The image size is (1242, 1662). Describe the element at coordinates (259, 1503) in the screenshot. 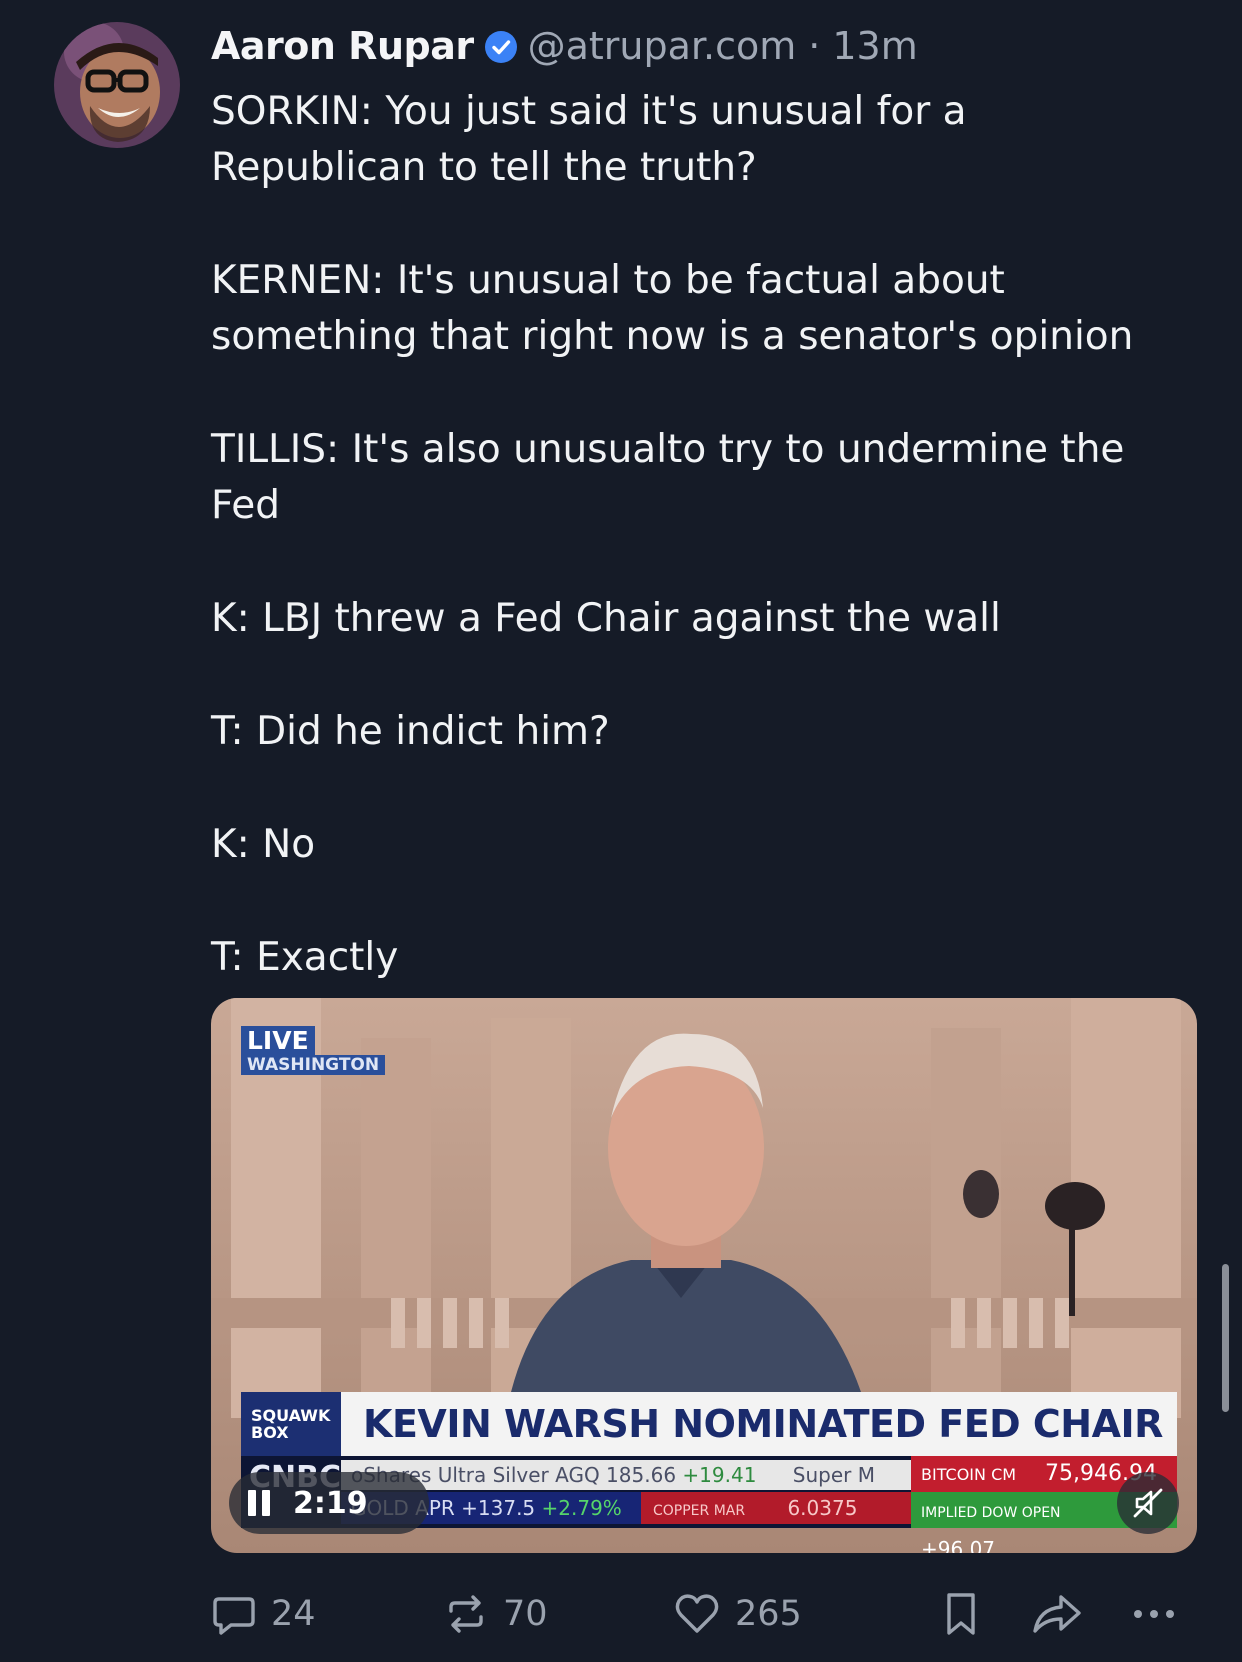

I see `pause-icon` at that location.